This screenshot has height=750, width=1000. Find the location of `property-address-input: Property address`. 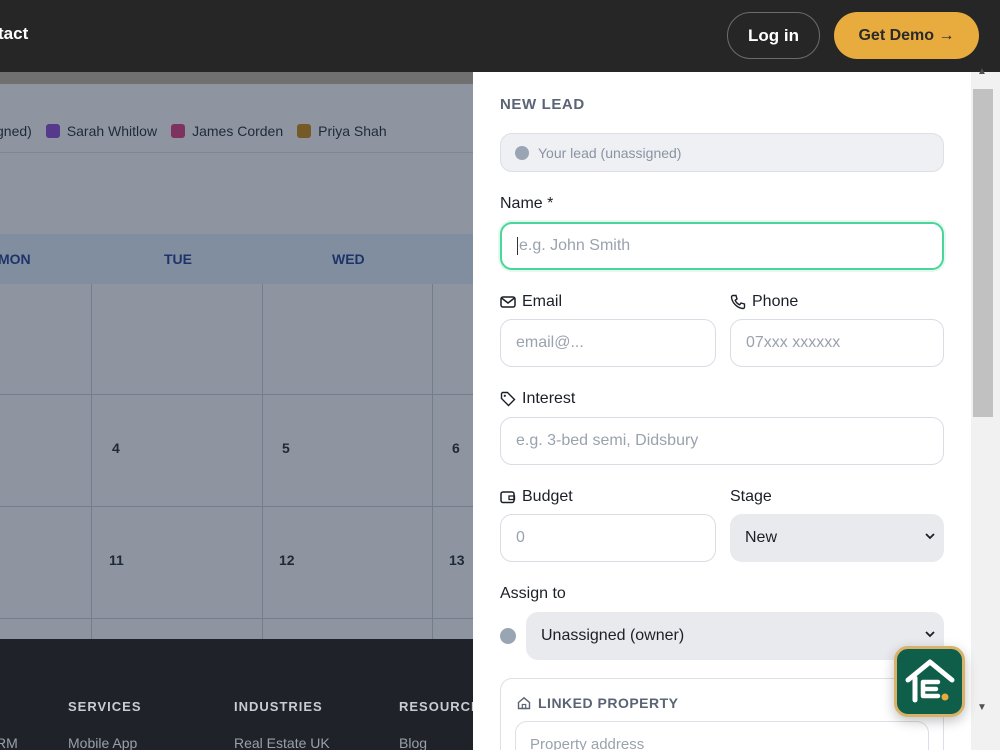

property-address-input: Property address is located at coordinates (722, 735).